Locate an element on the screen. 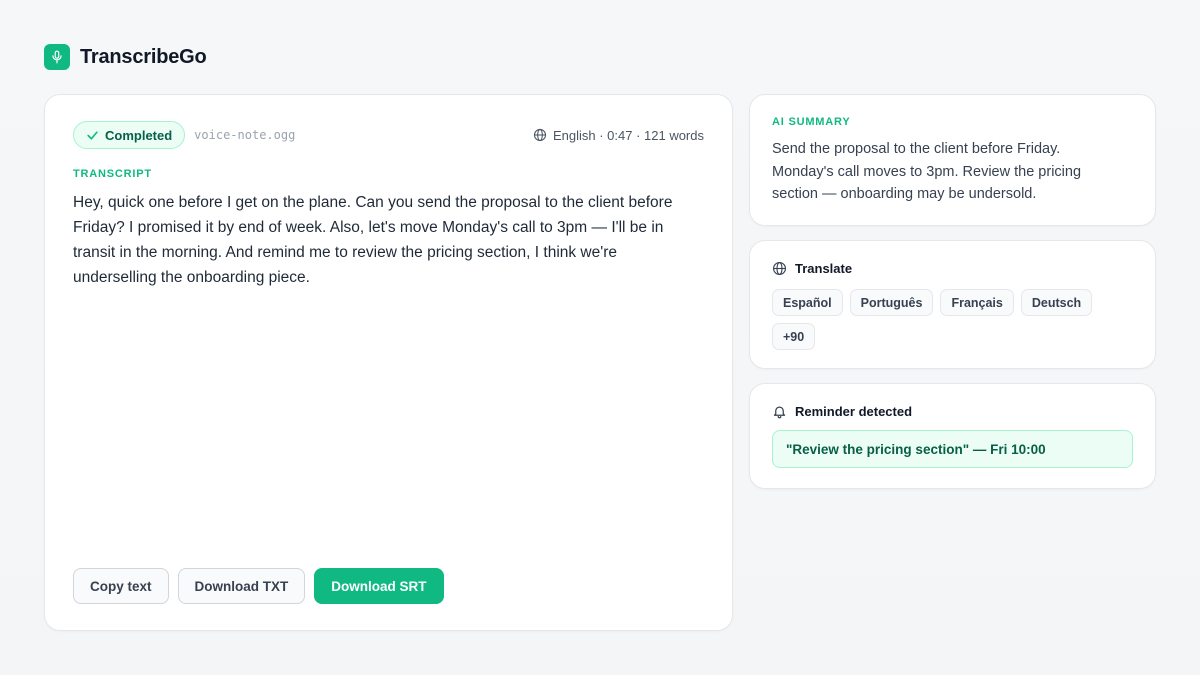 The image size is (1200, 675). reminder-title: Reminder detected is located at coordinates (854, 411).